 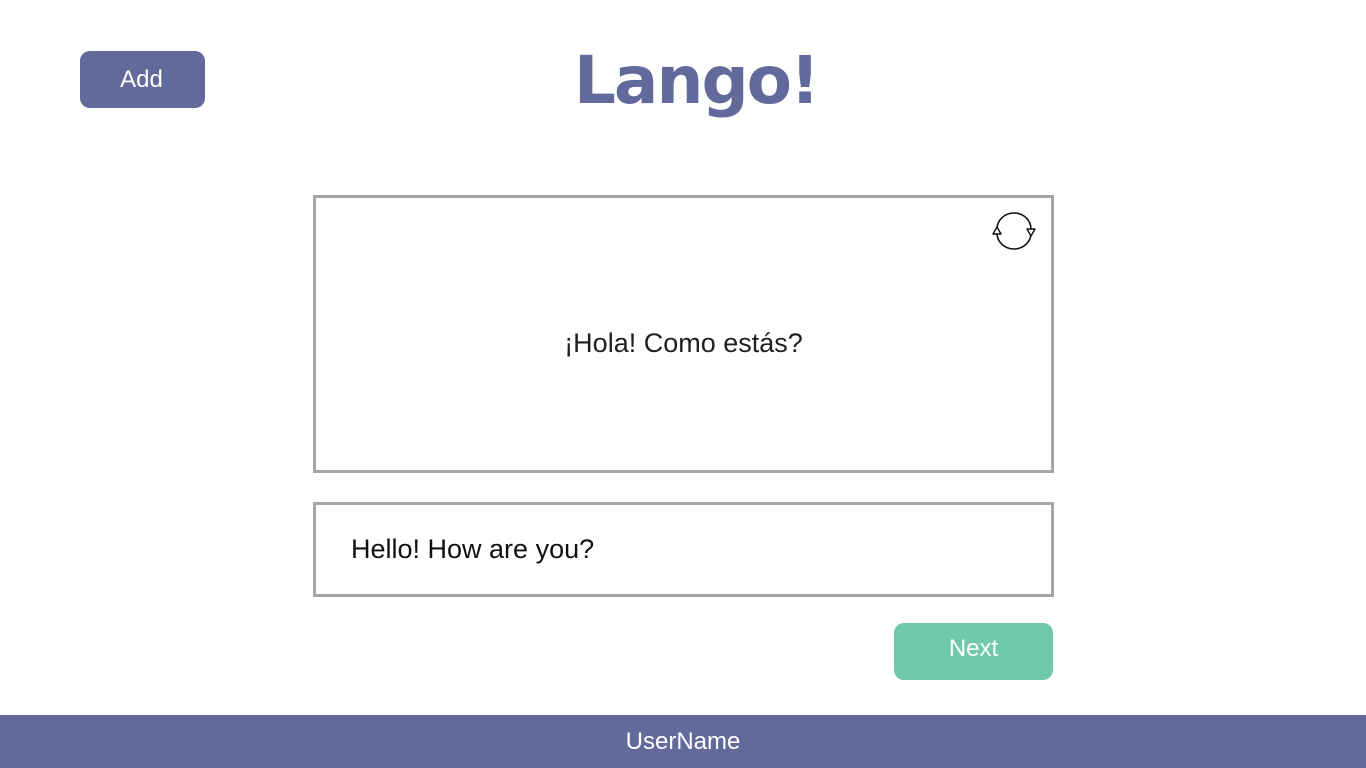 I want to click on refresh-cycle-icon, so click(x=1015, y=232).